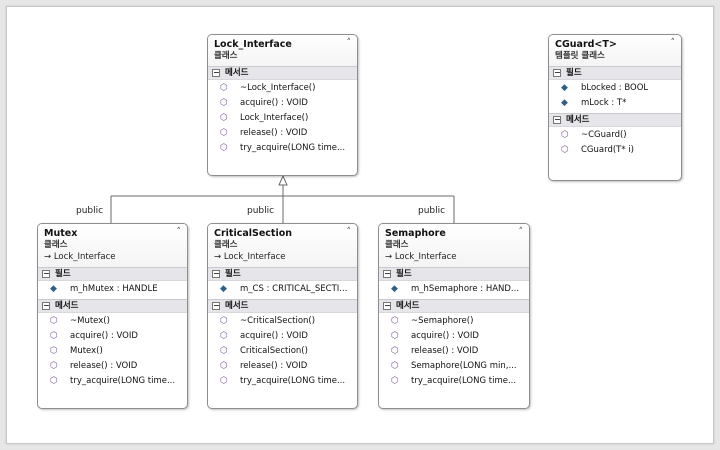 The image size is (720, 450). I want to click on base-class-name: Lock_Interface, so click(425, 257).